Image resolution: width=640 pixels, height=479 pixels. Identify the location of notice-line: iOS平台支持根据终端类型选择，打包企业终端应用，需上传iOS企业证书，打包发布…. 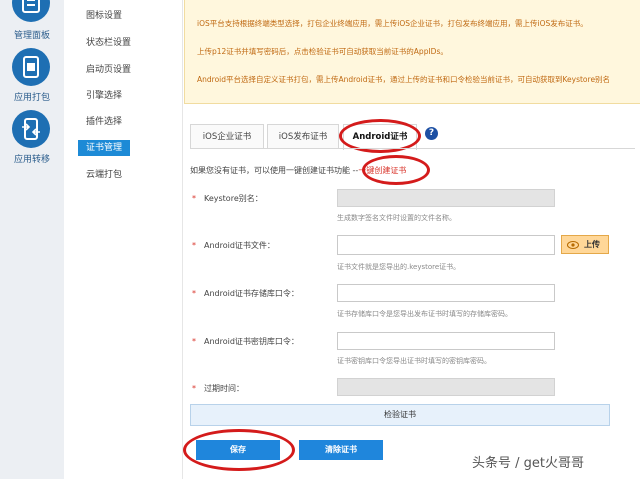
(392, 23).